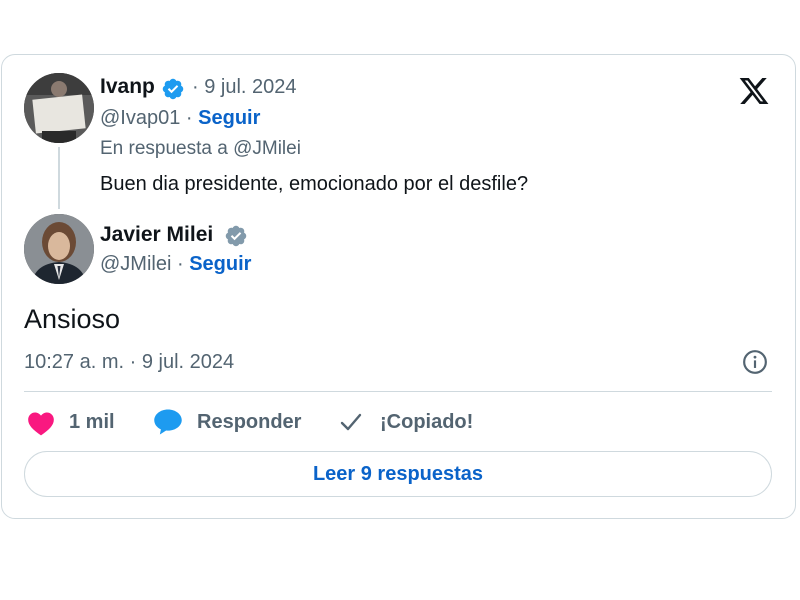 The image size is (800, 600). Describe the element at coordinates (129, 362) in the screenshot. I see `tweet-timestamp: 10:27 a. m. · 9 jul. 2024` at that location.